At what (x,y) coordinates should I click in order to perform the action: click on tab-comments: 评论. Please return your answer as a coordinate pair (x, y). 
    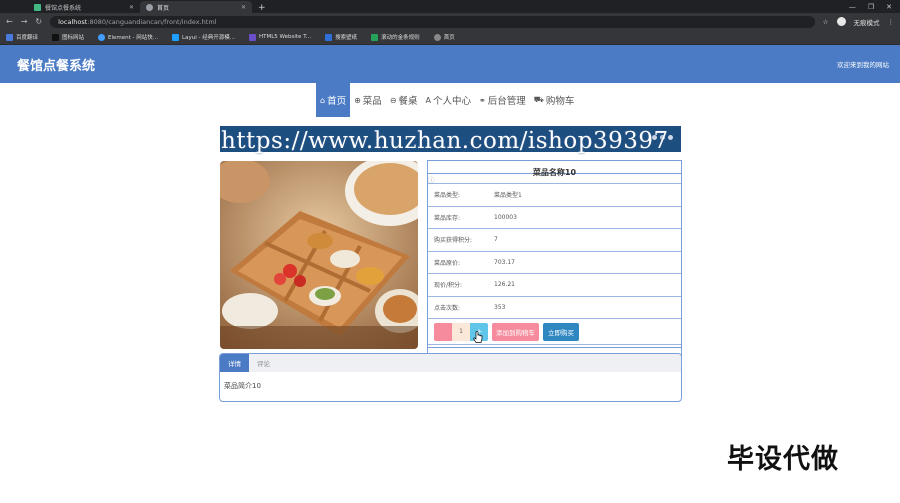
    Looking at the image, I should click on (263, 363).